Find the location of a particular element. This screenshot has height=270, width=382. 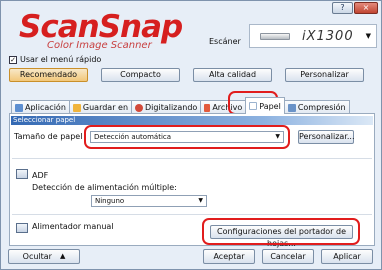

profile-button-recommended: Recomendado is located at coordinates (48, 75).